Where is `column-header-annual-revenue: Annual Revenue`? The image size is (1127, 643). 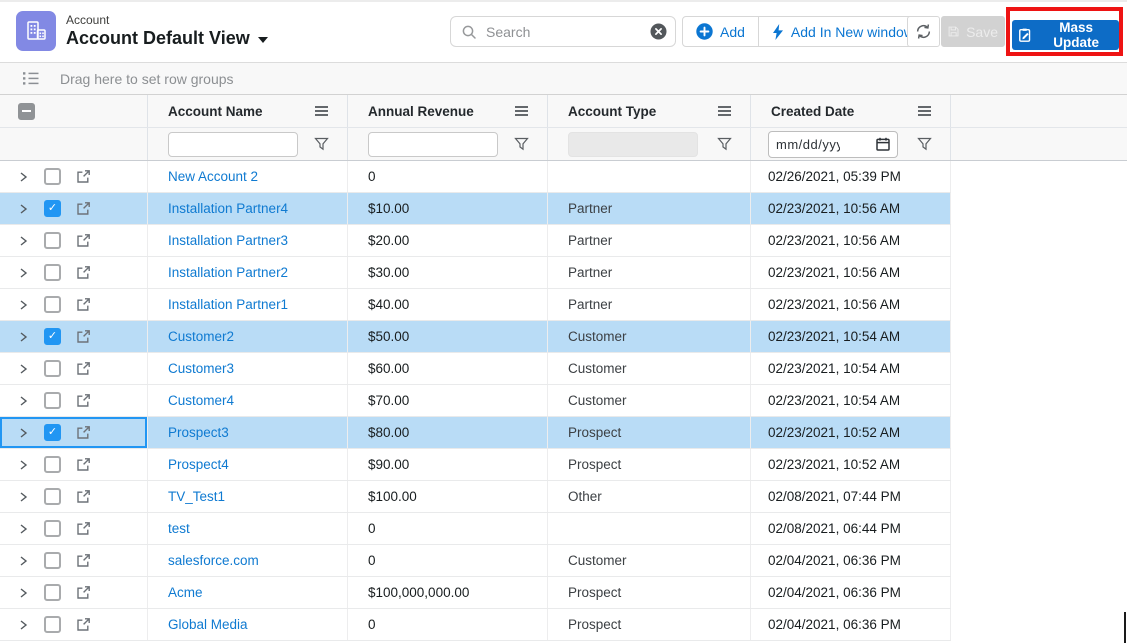
column-header-annual-revenue: Annual Revenue is located at coordinates (448, 111).